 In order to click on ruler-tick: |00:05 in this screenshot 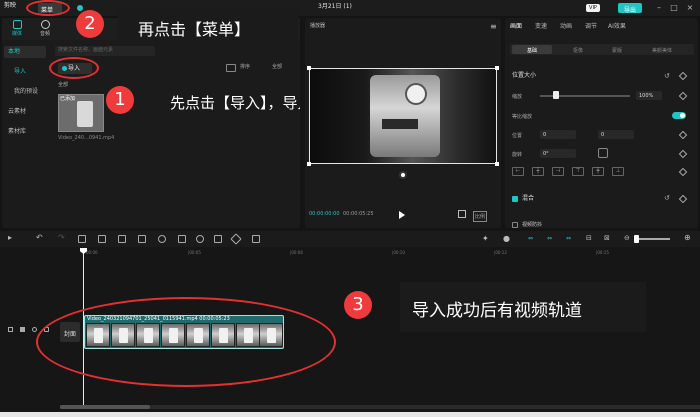, I will do `click(194, 252)`.